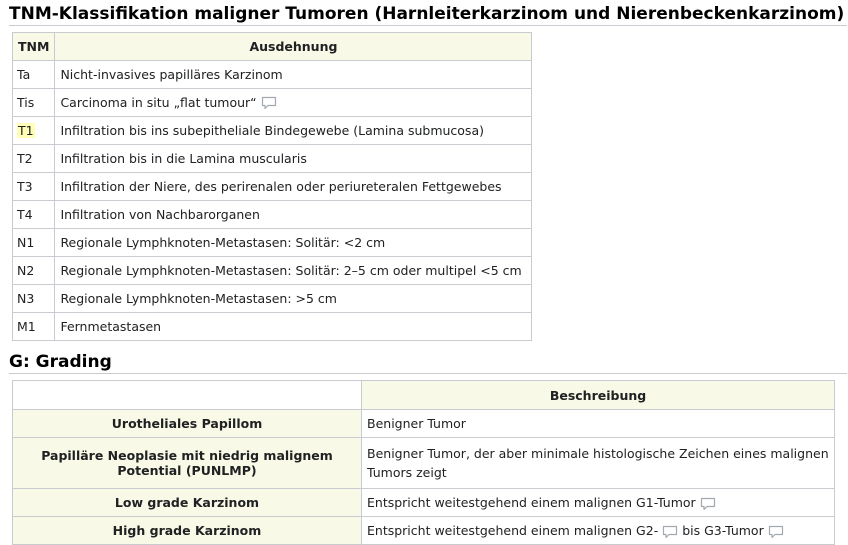 This screenshot has height=545, width=848. What do you see at coordinates (26, 130) in the screenshot?
I see `tnm-code-highlighted: T1` at bounding box center [26, 130].